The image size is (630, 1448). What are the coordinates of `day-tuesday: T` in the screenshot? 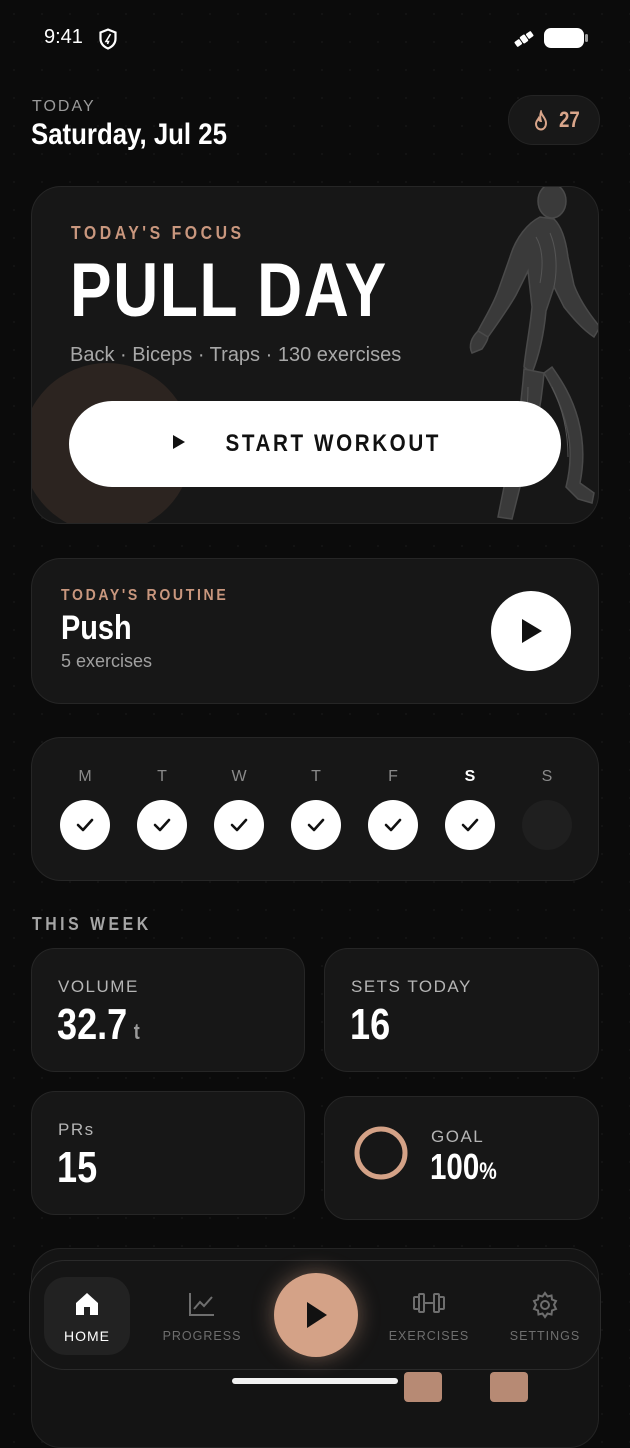 It's located at (162, 809).